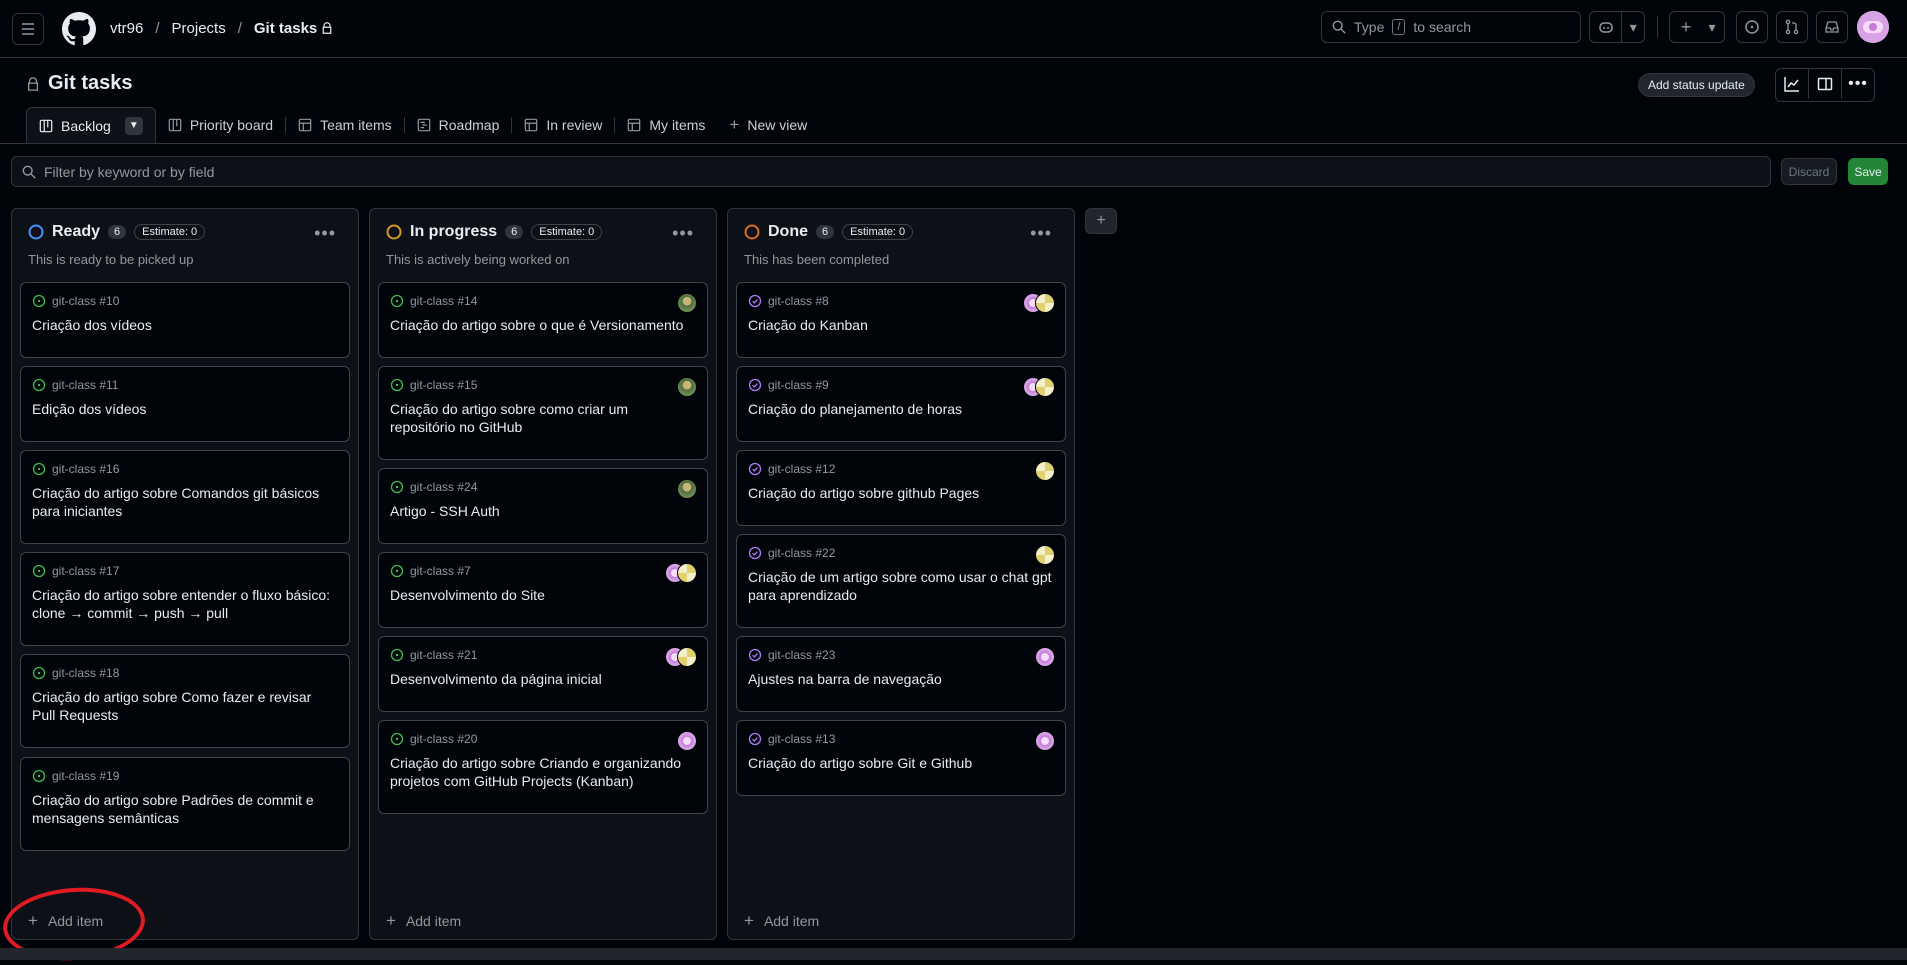  Describe the element at coordinates (768, 125) in the screenshot. I see `new-view-button: + New view` at that location.